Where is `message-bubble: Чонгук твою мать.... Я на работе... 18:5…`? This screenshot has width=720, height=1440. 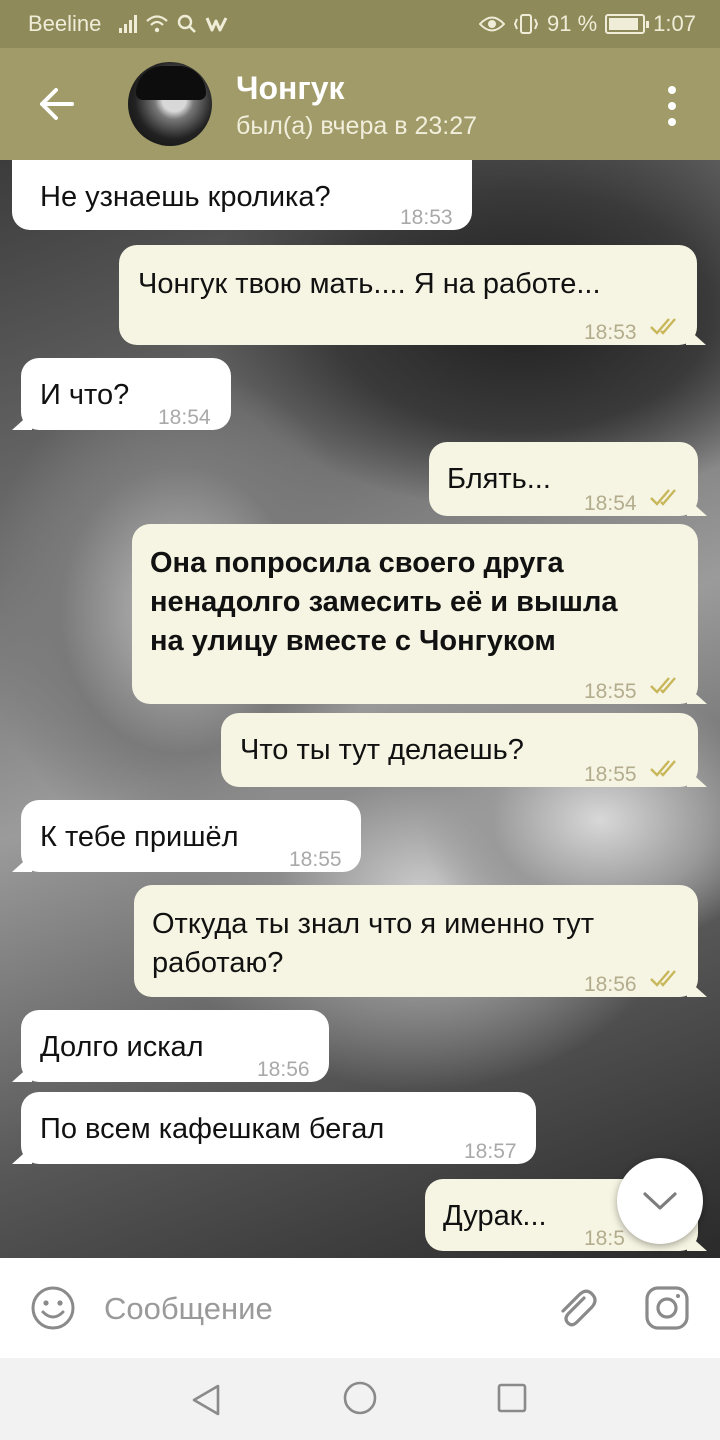
message-bubble: Чонгук твою мать.... Я на работе... 18:5… is located at coordinates (408, 295).